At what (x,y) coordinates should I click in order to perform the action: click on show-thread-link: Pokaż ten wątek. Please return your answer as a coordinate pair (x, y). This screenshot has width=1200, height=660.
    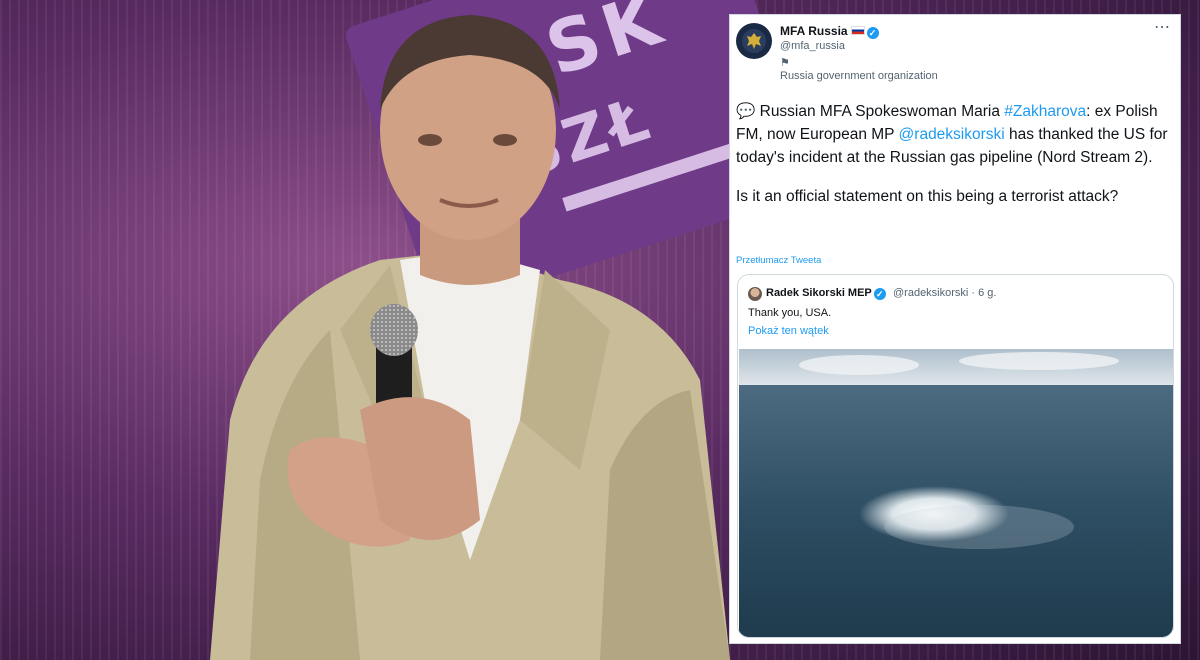
    Looking at the image, I should click on (788, 331).